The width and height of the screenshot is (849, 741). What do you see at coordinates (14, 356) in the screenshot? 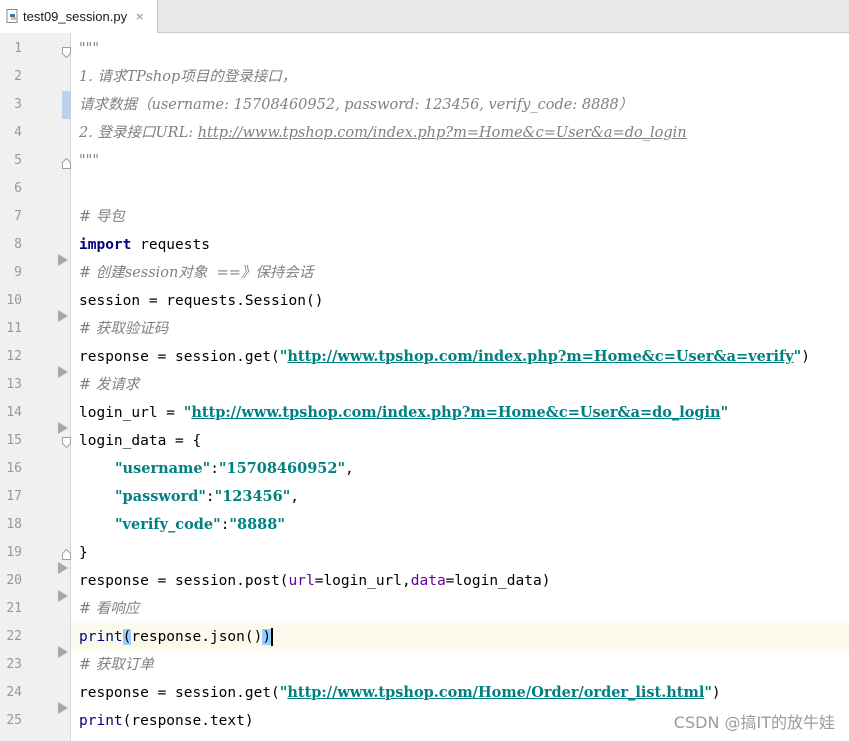
I see `line-number: 12` at bounding box center [14, 356].